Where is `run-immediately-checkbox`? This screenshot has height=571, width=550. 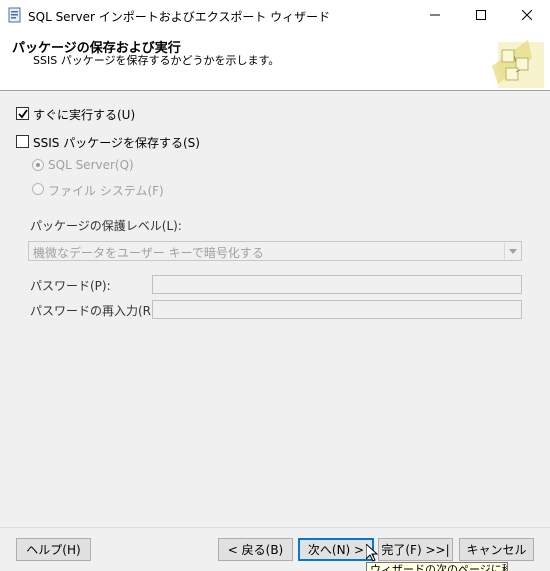
run-immediately-checkbox is located at coordinates (22, 113).